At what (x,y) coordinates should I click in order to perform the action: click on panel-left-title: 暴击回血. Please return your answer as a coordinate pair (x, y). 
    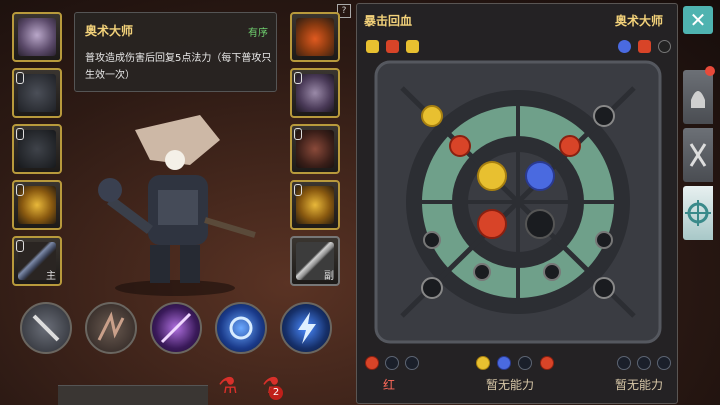
    Looking at the image, I should click on (388, 21).